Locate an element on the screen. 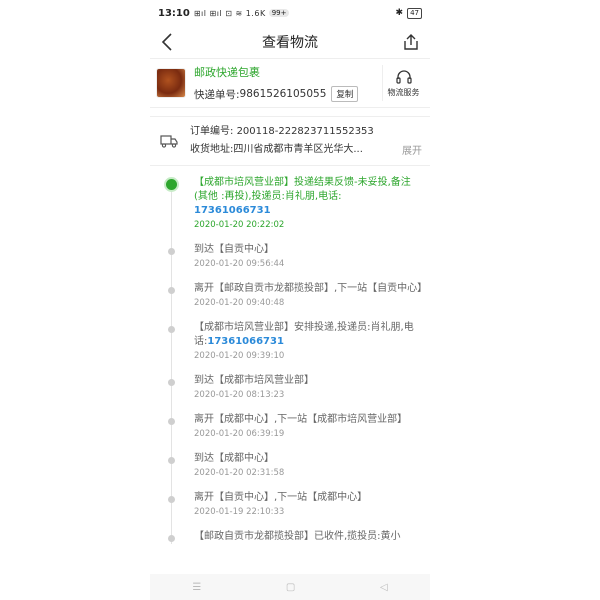 The height and width of the screenshot is (600, 600). back-button is located at coordinates (167, 42).